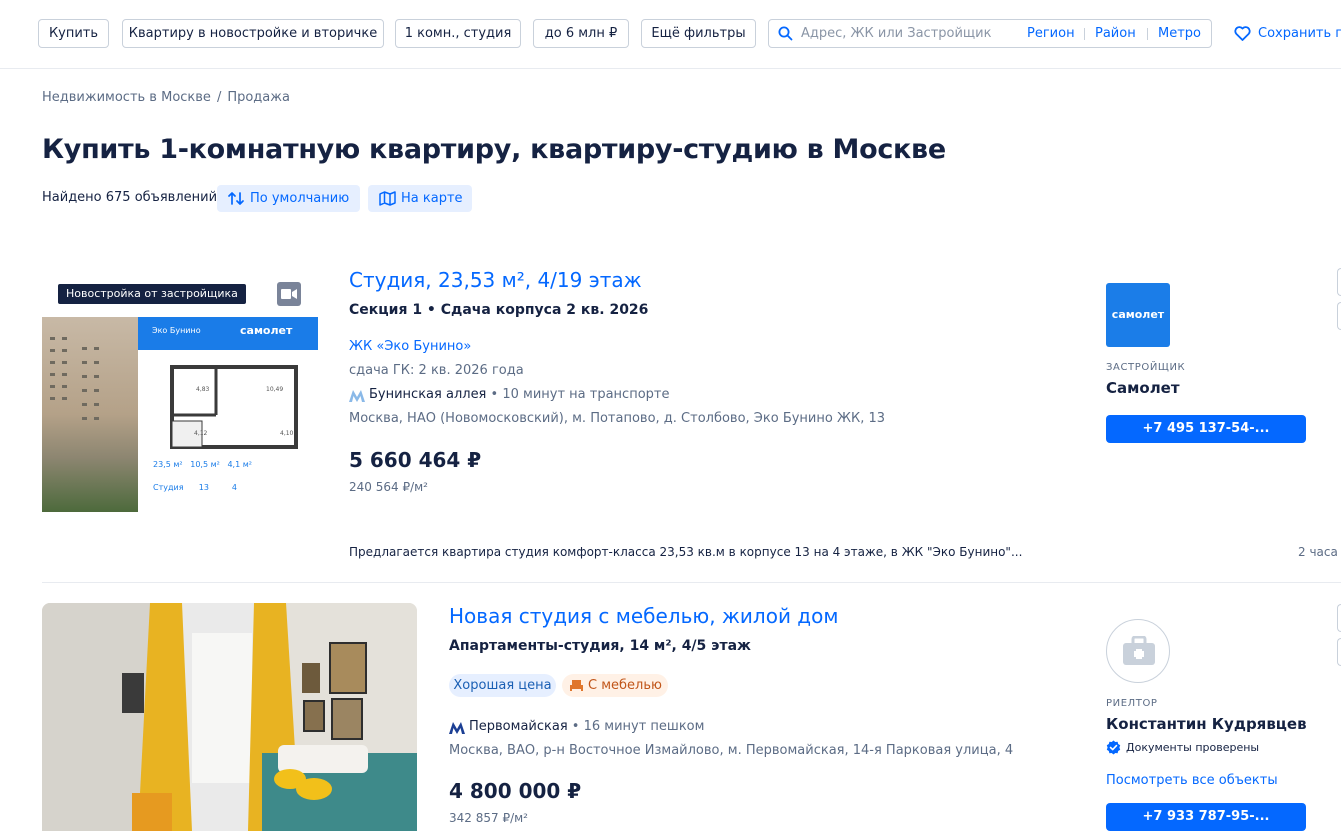  Describe the element at coordinates (436, 370) in the screenshot. I see `delivery-date: сдача ГК: 2 кв. 2026 года` at that location.